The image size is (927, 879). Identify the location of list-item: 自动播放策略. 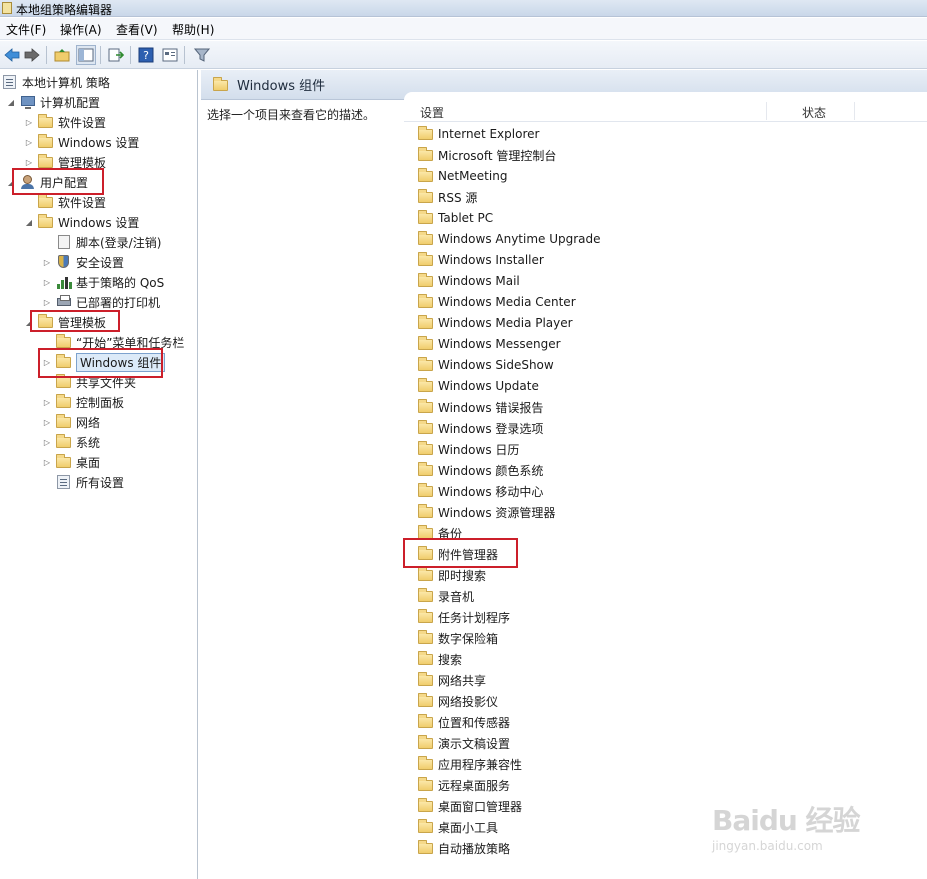
(464, 848).